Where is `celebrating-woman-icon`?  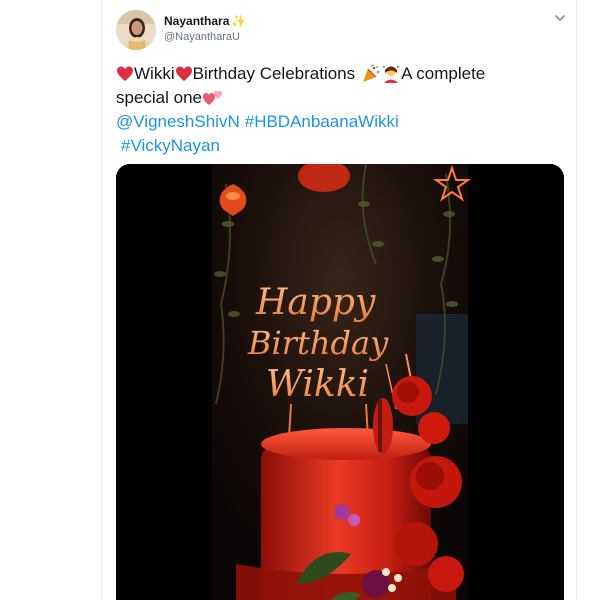 celebrating-woman-icon is located at coordinates (391, 74).